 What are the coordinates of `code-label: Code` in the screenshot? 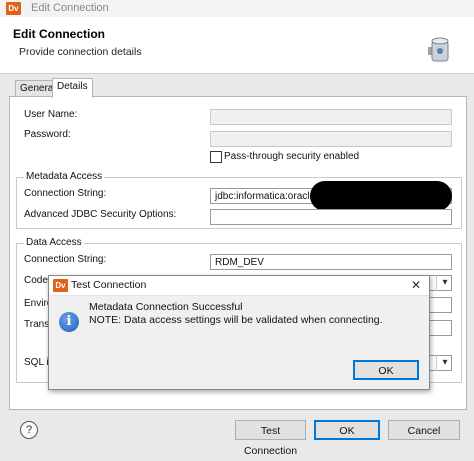 It's located at (36, 280).